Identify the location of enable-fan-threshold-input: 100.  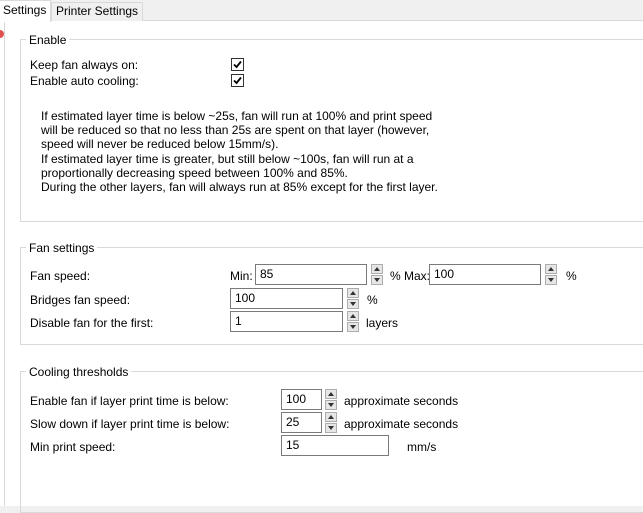
(301, 399).